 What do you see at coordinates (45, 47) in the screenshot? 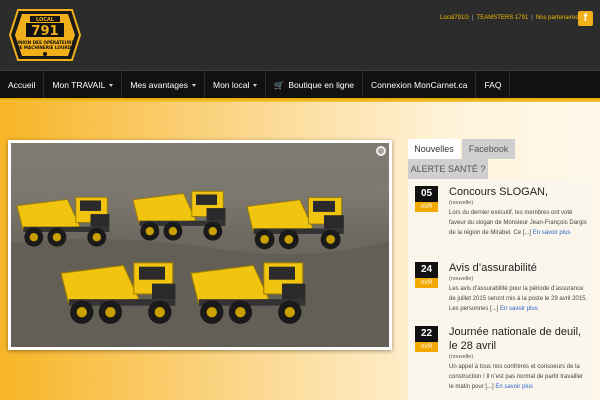
I see `logo-line2: DE MACHINERIE LOURDE` at bounding box center [45, 47].